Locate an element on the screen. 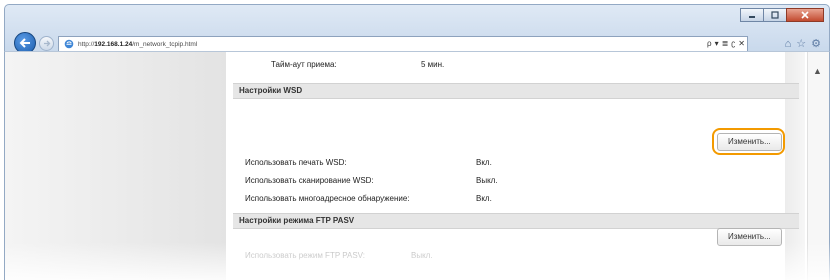  wsd-print-label: Использовать печать WSD: is located at coordinates (296, 162).